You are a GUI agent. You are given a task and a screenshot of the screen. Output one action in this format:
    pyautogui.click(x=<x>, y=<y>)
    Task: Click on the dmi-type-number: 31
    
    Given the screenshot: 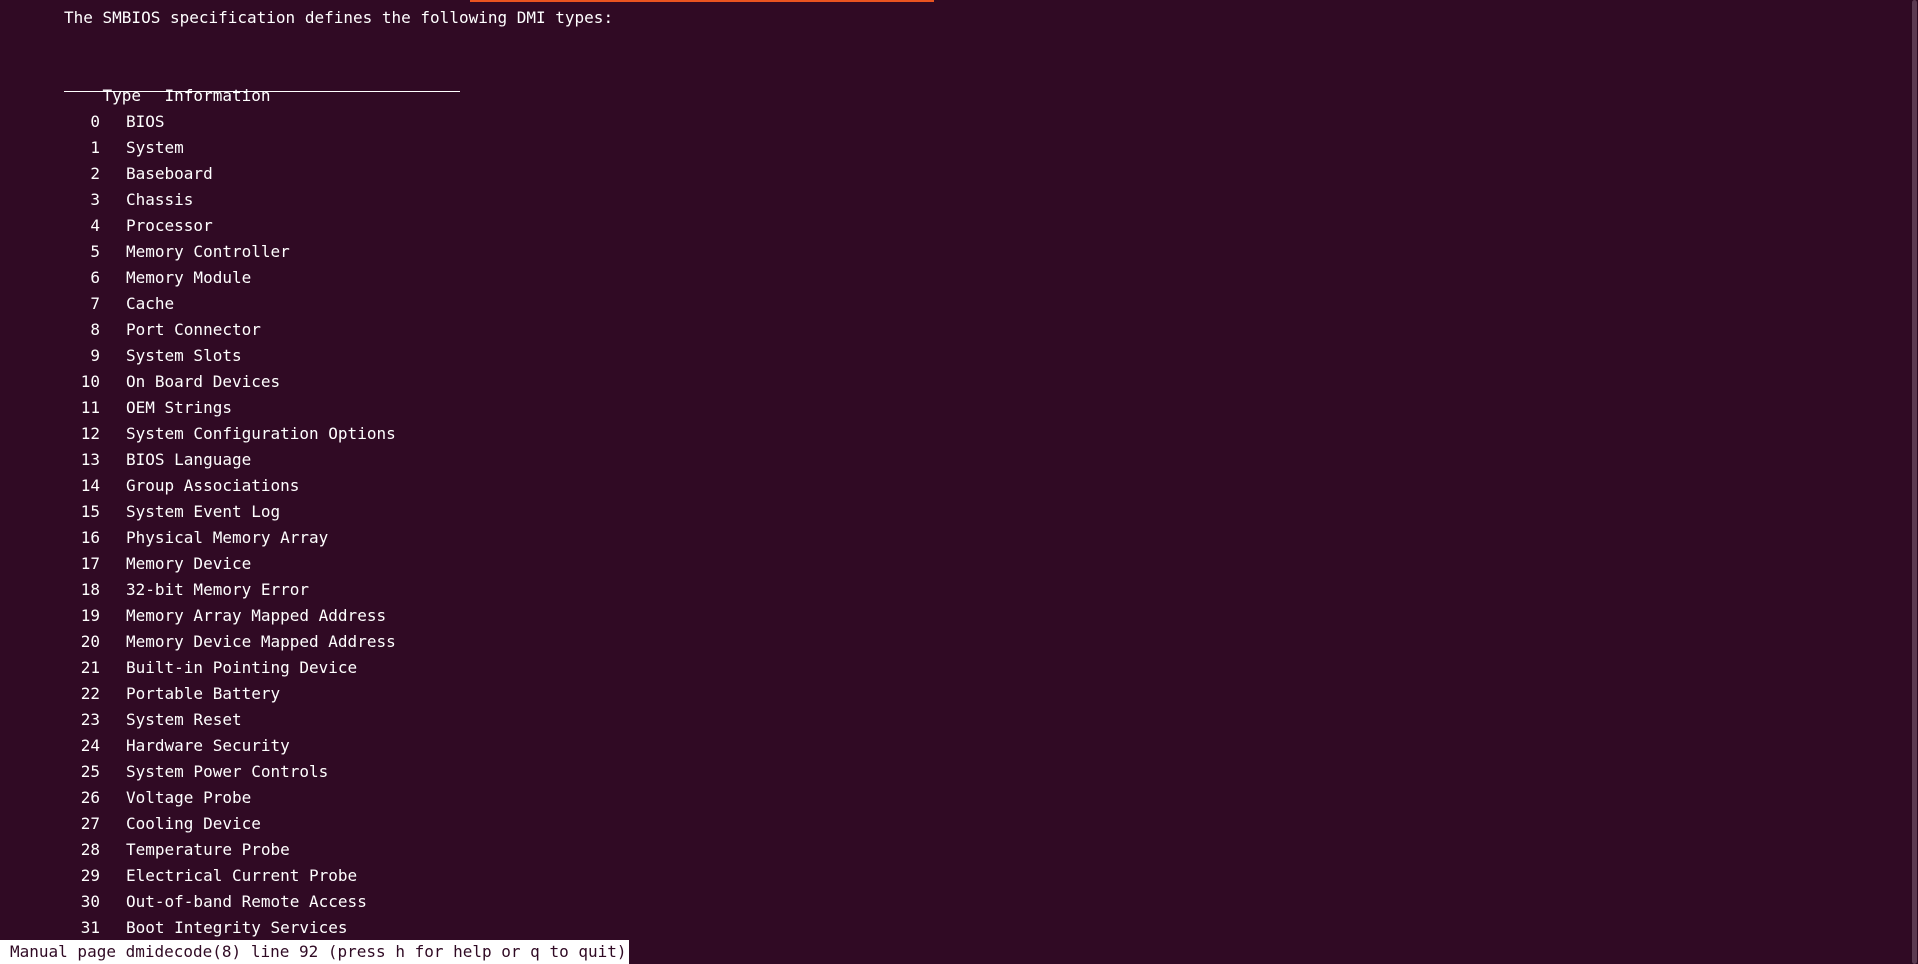 What is the action you would take?
    pyautogui.click(x=90, y=927)
    